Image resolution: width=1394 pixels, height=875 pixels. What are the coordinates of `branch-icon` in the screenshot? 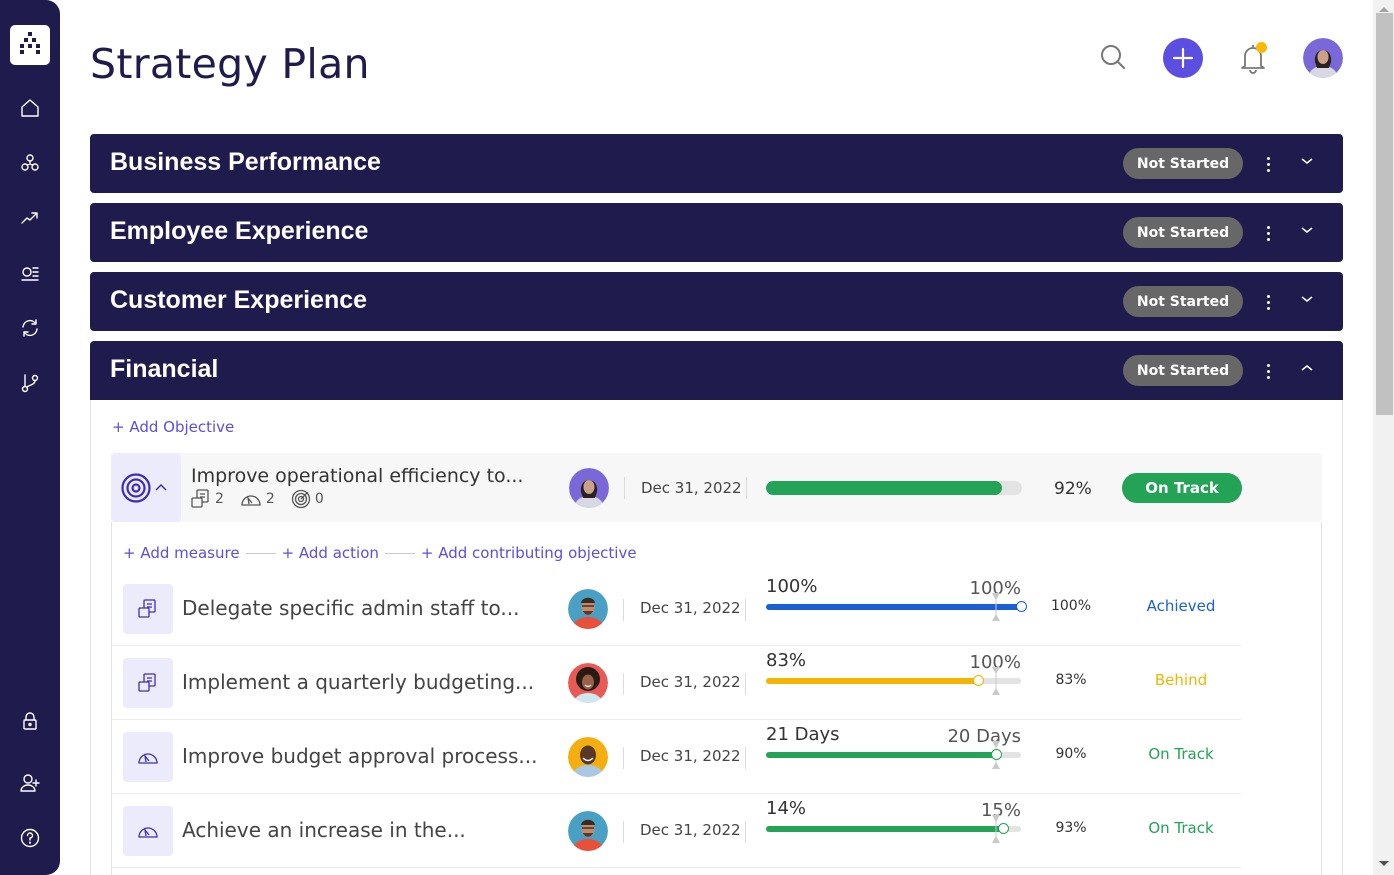 It's located at (30, 383).